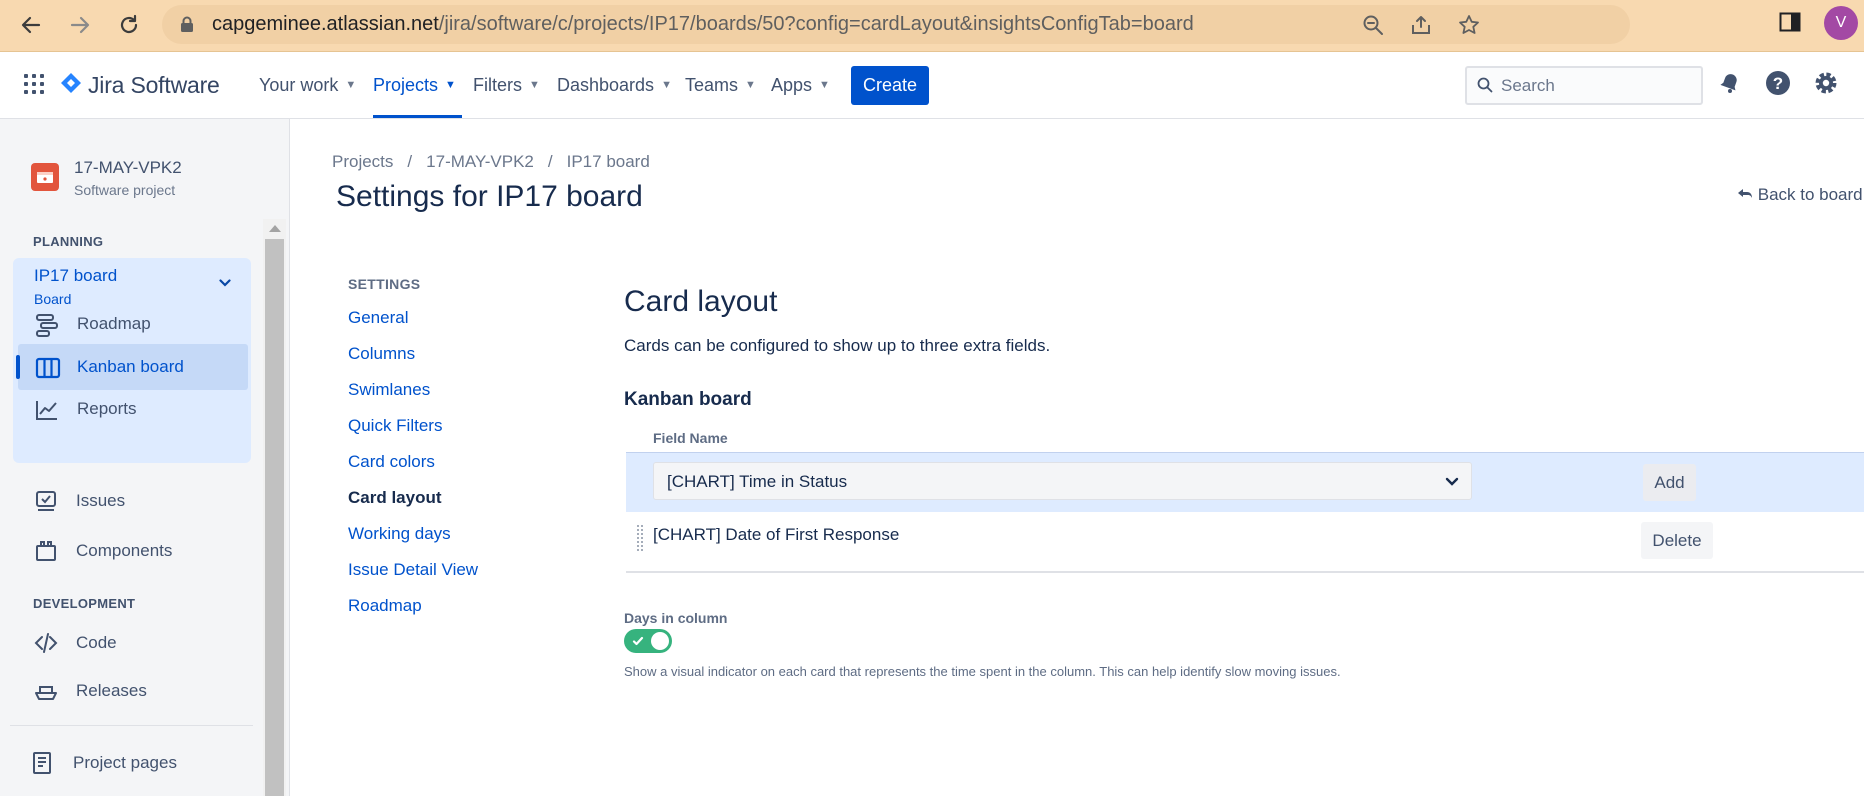 The width and height of the screenshot is (1864, 796). Describe the element at coordinates (125, 500) in the screenshot. I see `sidebar-item-issues: Issues` at that location.